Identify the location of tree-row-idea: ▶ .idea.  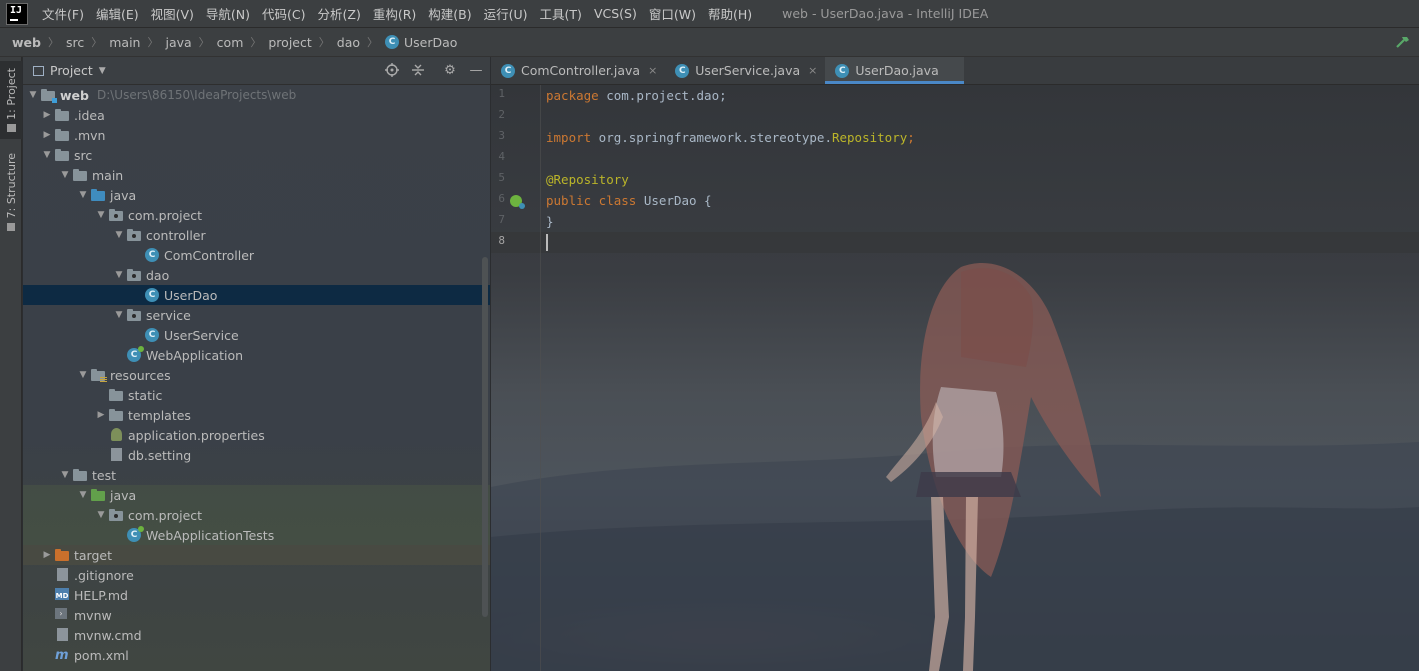
(256, 115).